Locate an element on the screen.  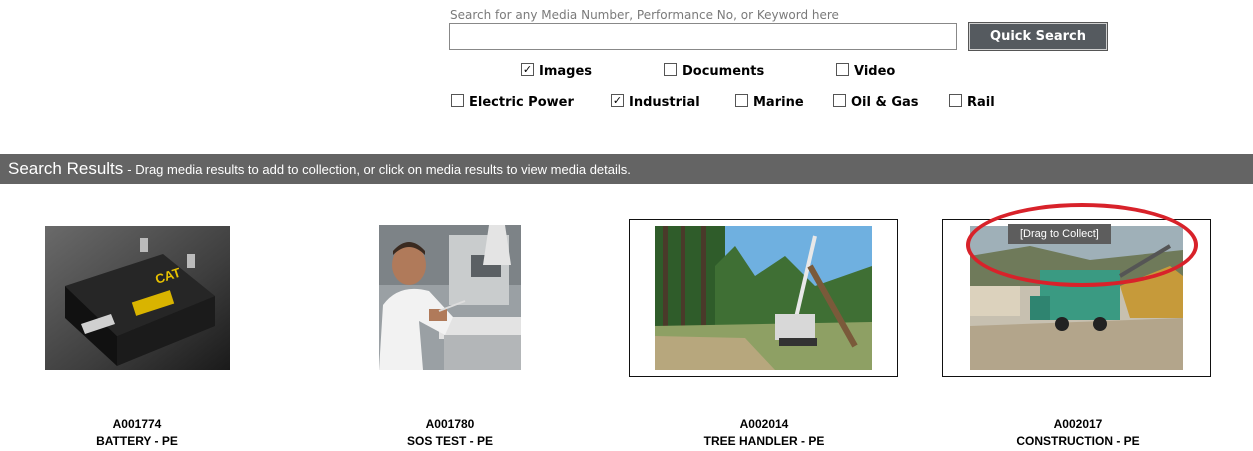
result-caption: A002014 TREE HANDLER - PE is located at coordinates (764, 433).